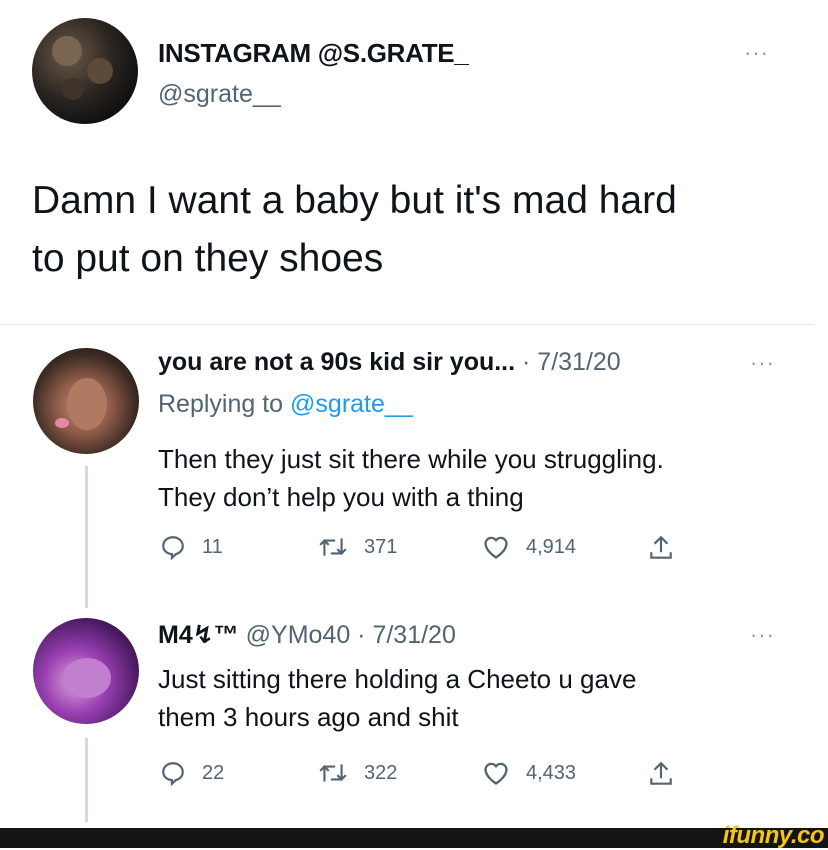  Describe the element at coordinates (357, 547) in the screenshot. I see `retweet-button: 371` at that location.